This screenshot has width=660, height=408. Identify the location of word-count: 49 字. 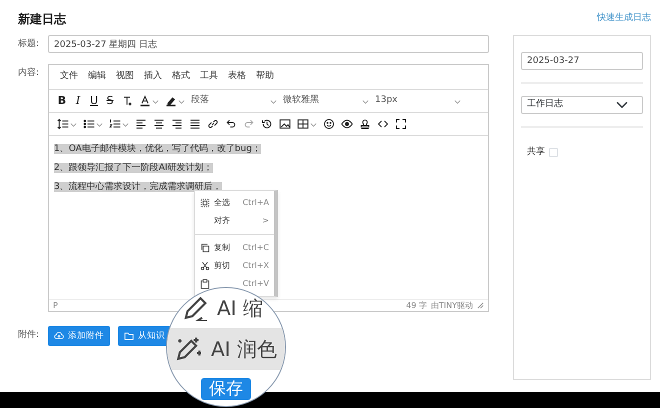
(416, 306).